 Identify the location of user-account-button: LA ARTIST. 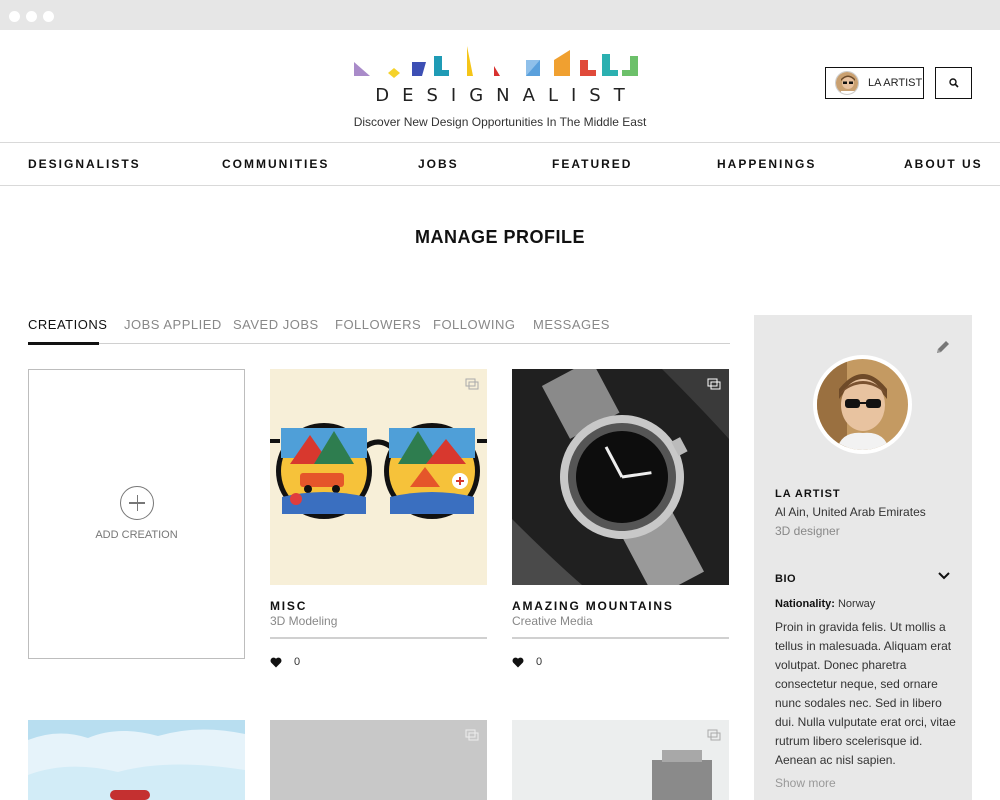
(874, 83).